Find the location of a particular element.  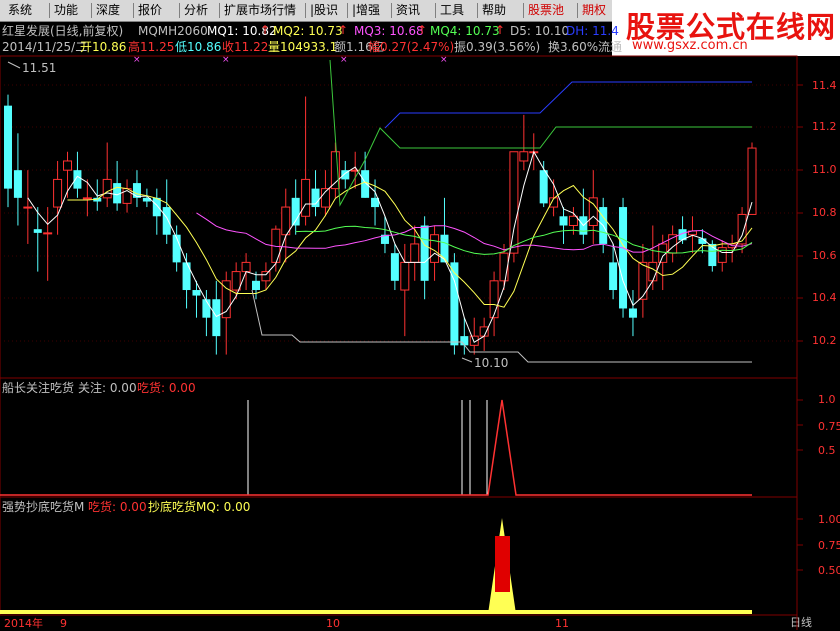

sub2-peak-red is located at coordinates (502, 564).